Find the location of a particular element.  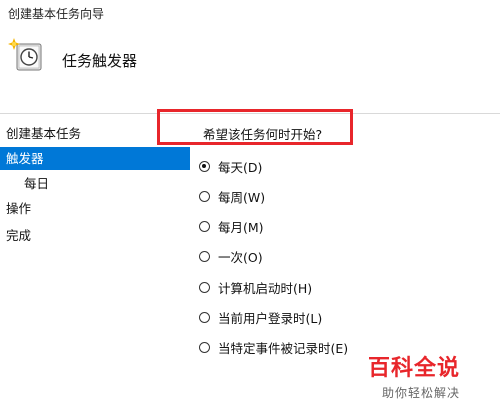

sidebar-item-label: 每日 is located at coordinates (37, 183).